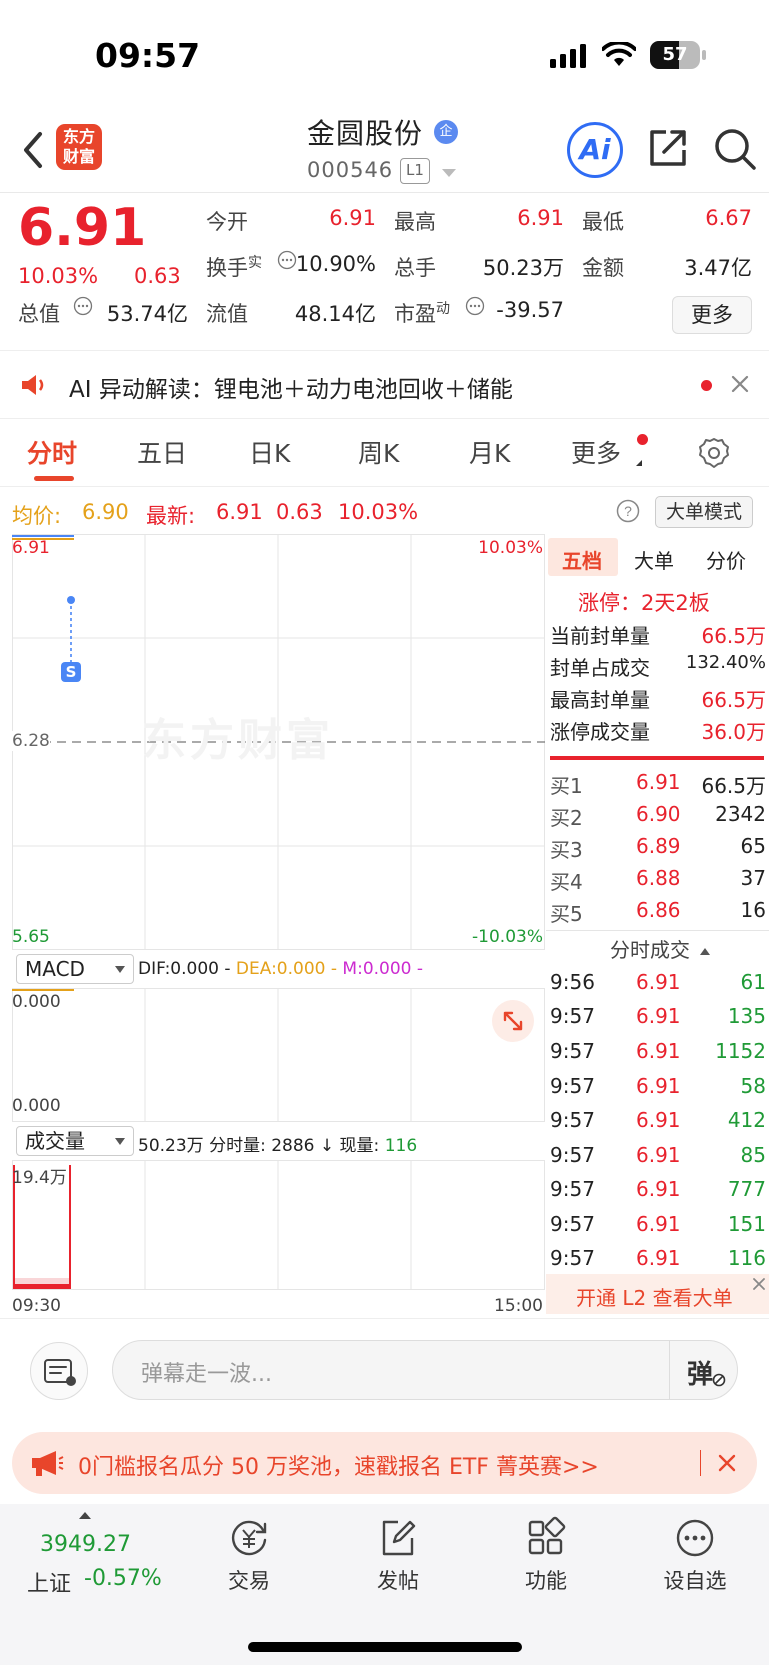 The width and height of the screenshot is (769, 1665). What do you see at coordinates (657, 1294) in the screenshot?
I see `l2-cta: 开通 L2 查看大单` at bounding box center [657, 1294].